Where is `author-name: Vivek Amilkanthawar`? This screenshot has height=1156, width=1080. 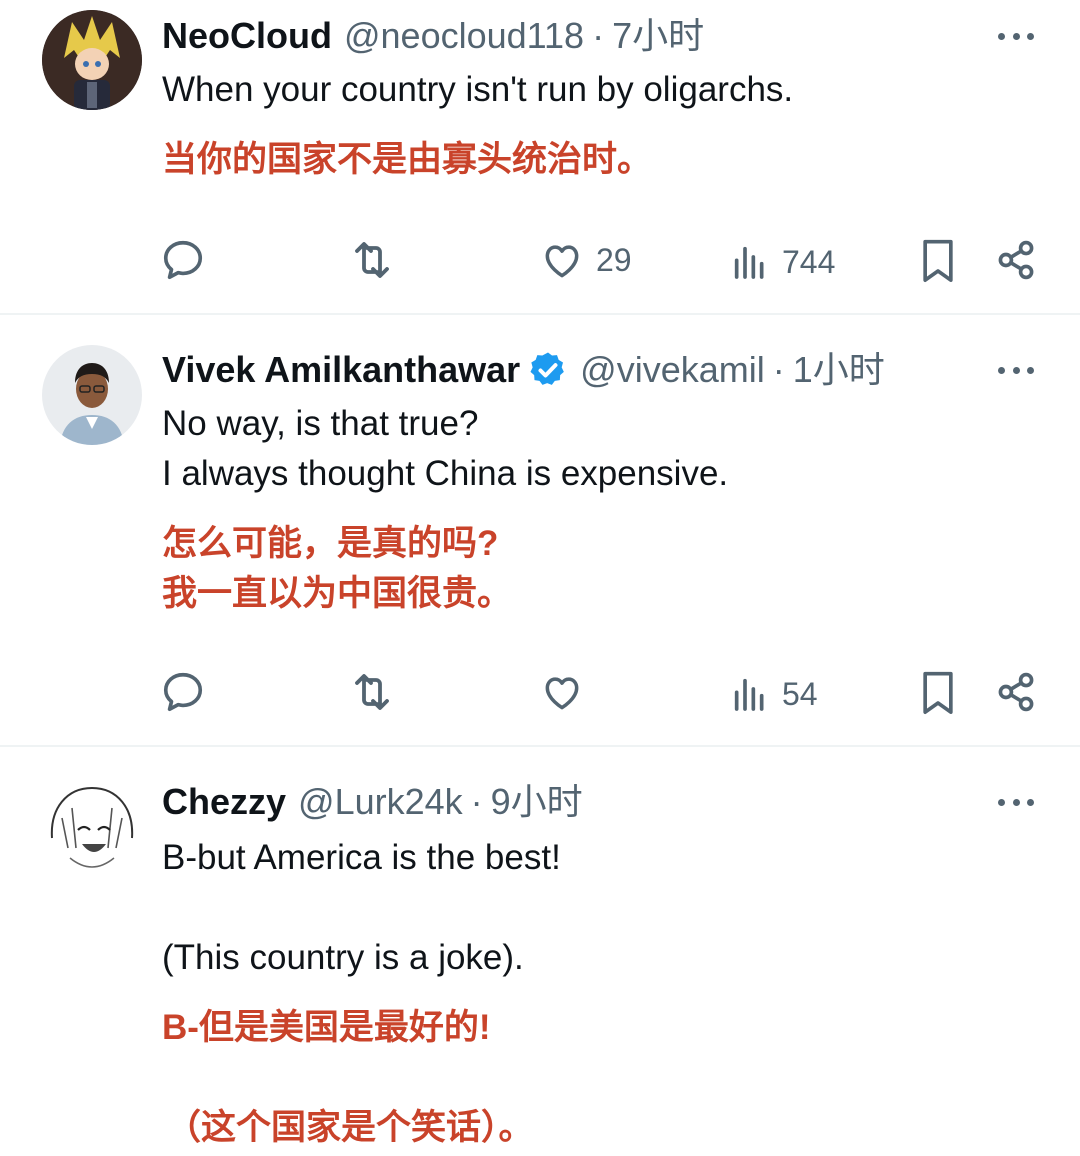 author-name: Vivek Amilkanthawar is located at coordinates (341, 370).